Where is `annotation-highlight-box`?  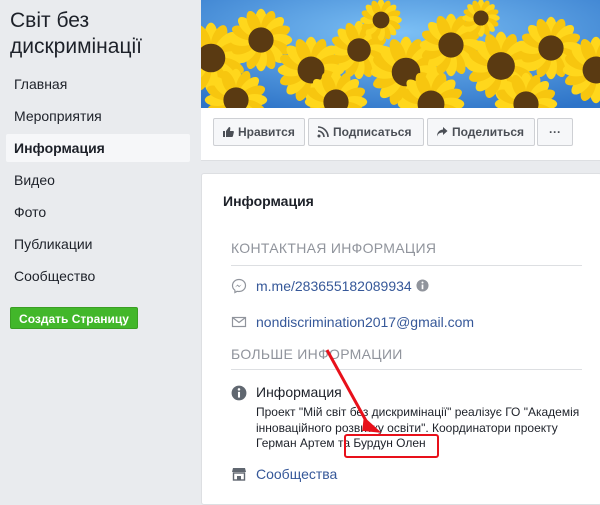
annotation-highlight-box is located at coordinates (391, 446).